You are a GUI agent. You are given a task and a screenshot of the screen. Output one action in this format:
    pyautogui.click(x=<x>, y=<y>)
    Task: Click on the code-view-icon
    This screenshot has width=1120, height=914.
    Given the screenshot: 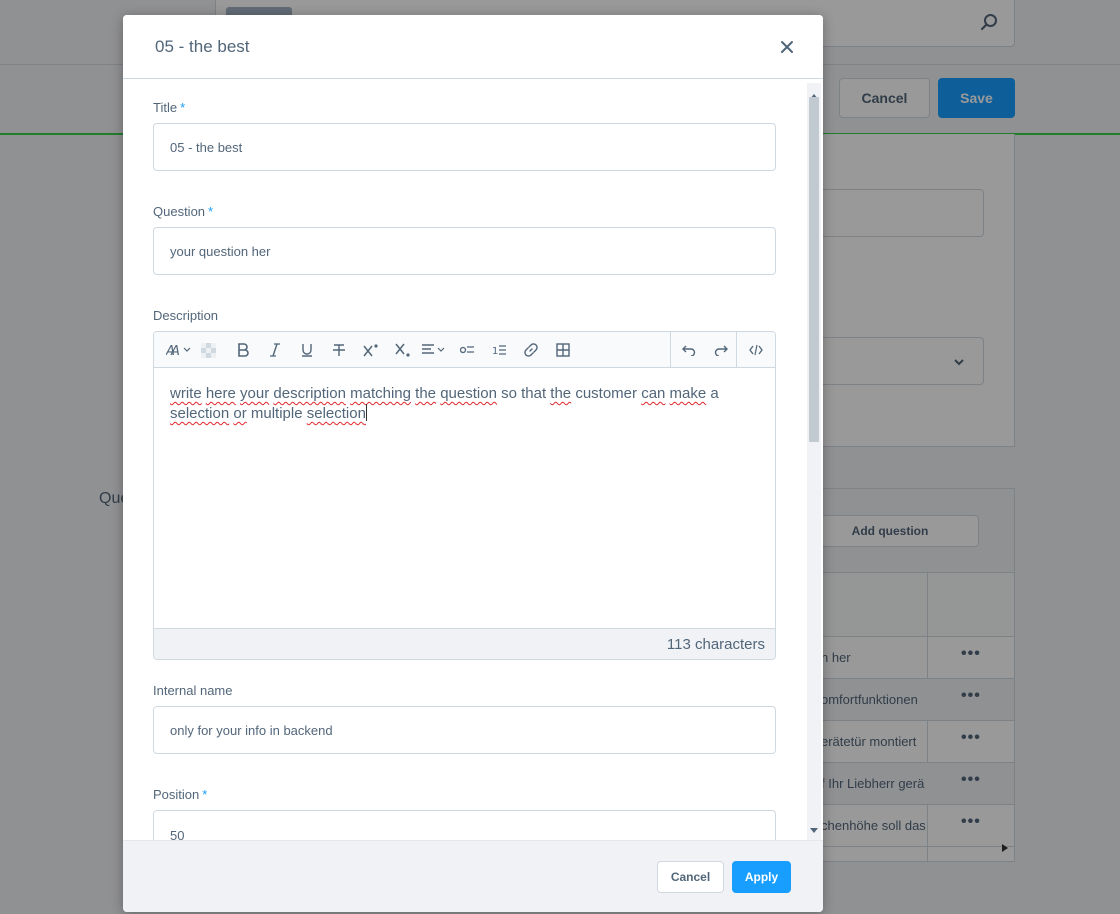 What is the action you would take?
    pyautogui.click(x=756, y=350)
    